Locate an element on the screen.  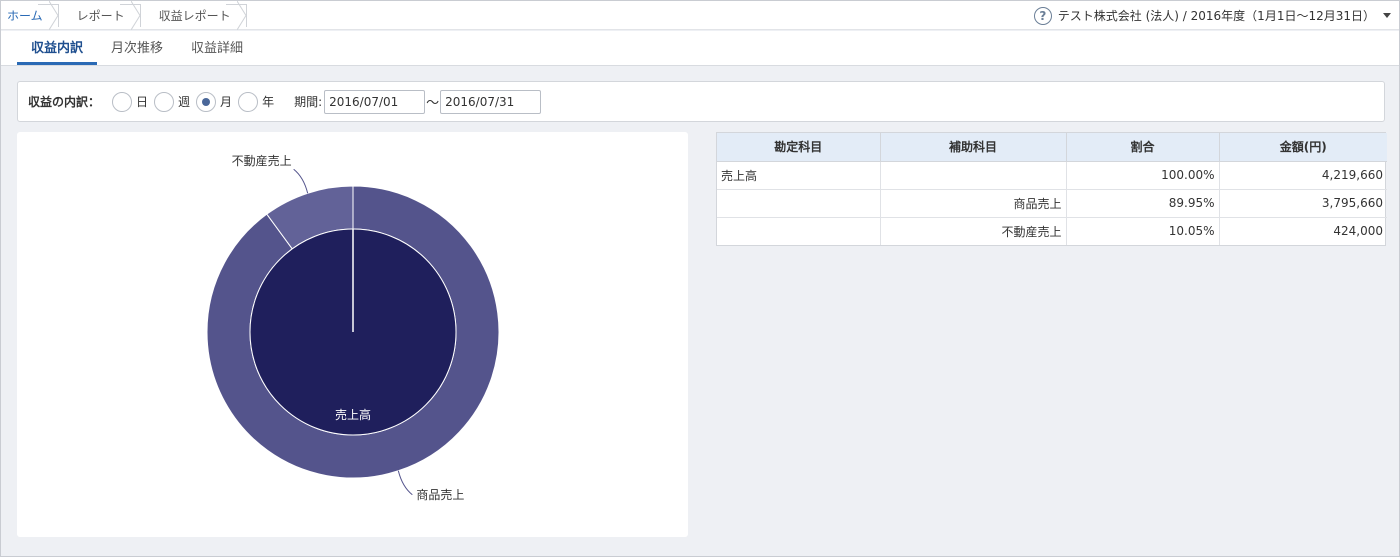
breadcrumb-revenue-report: 収益レポート is located at coordinates (194, 15).